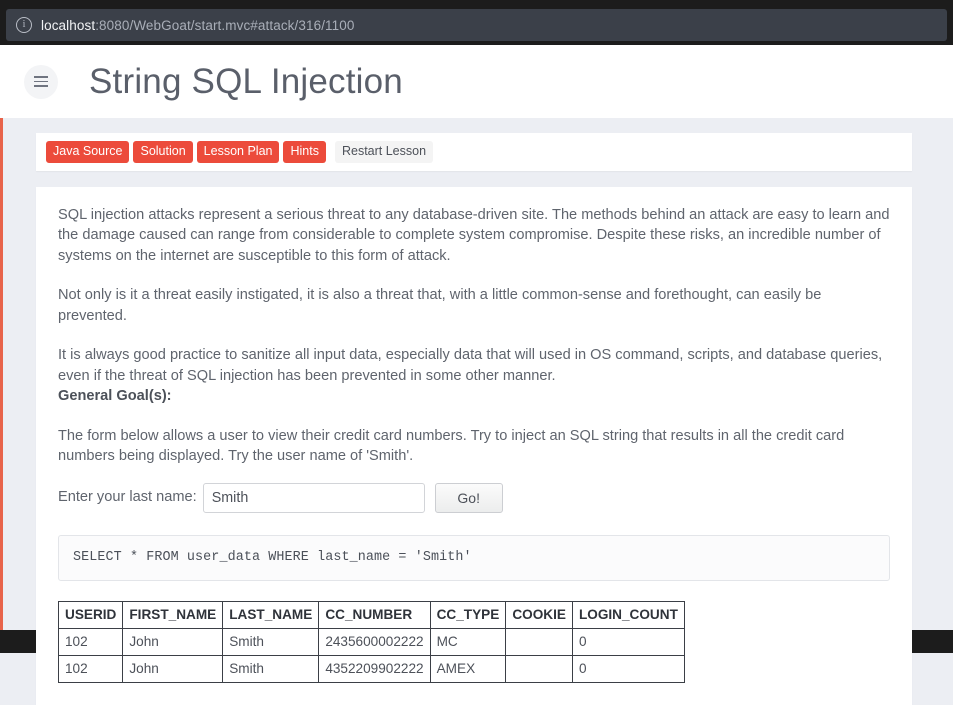 This screenshot has width=953, height=705. What do you see at coordinates (173, 615) in the screenshot?
I see `column-header-first-name: FIRST_NAME` at bounding box center [173, 615].